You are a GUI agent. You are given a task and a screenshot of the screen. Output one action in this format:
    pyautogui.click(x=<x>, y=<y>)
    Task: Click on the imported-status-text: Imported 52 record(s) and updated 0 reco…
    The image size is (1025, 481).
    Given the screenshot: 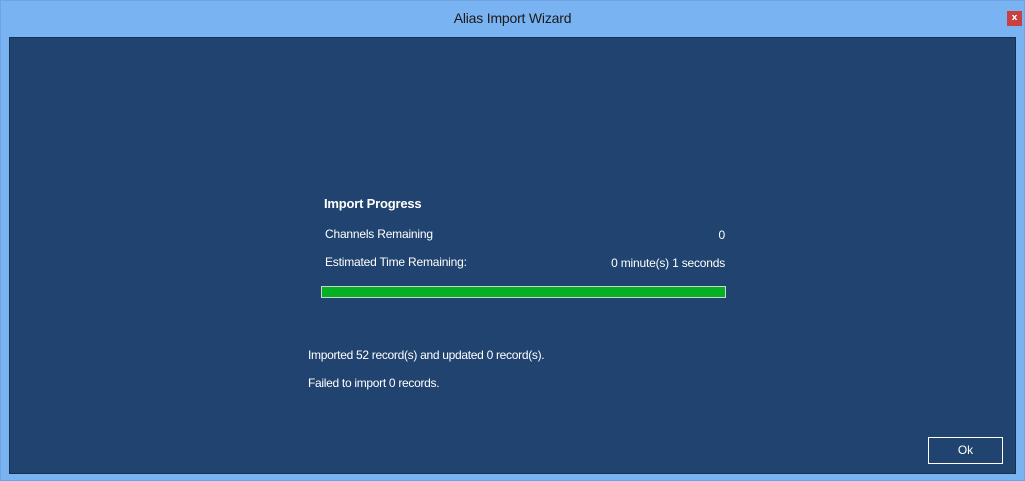 What is the action you would take?
    pyautogui.click(x=426, y=355)
    